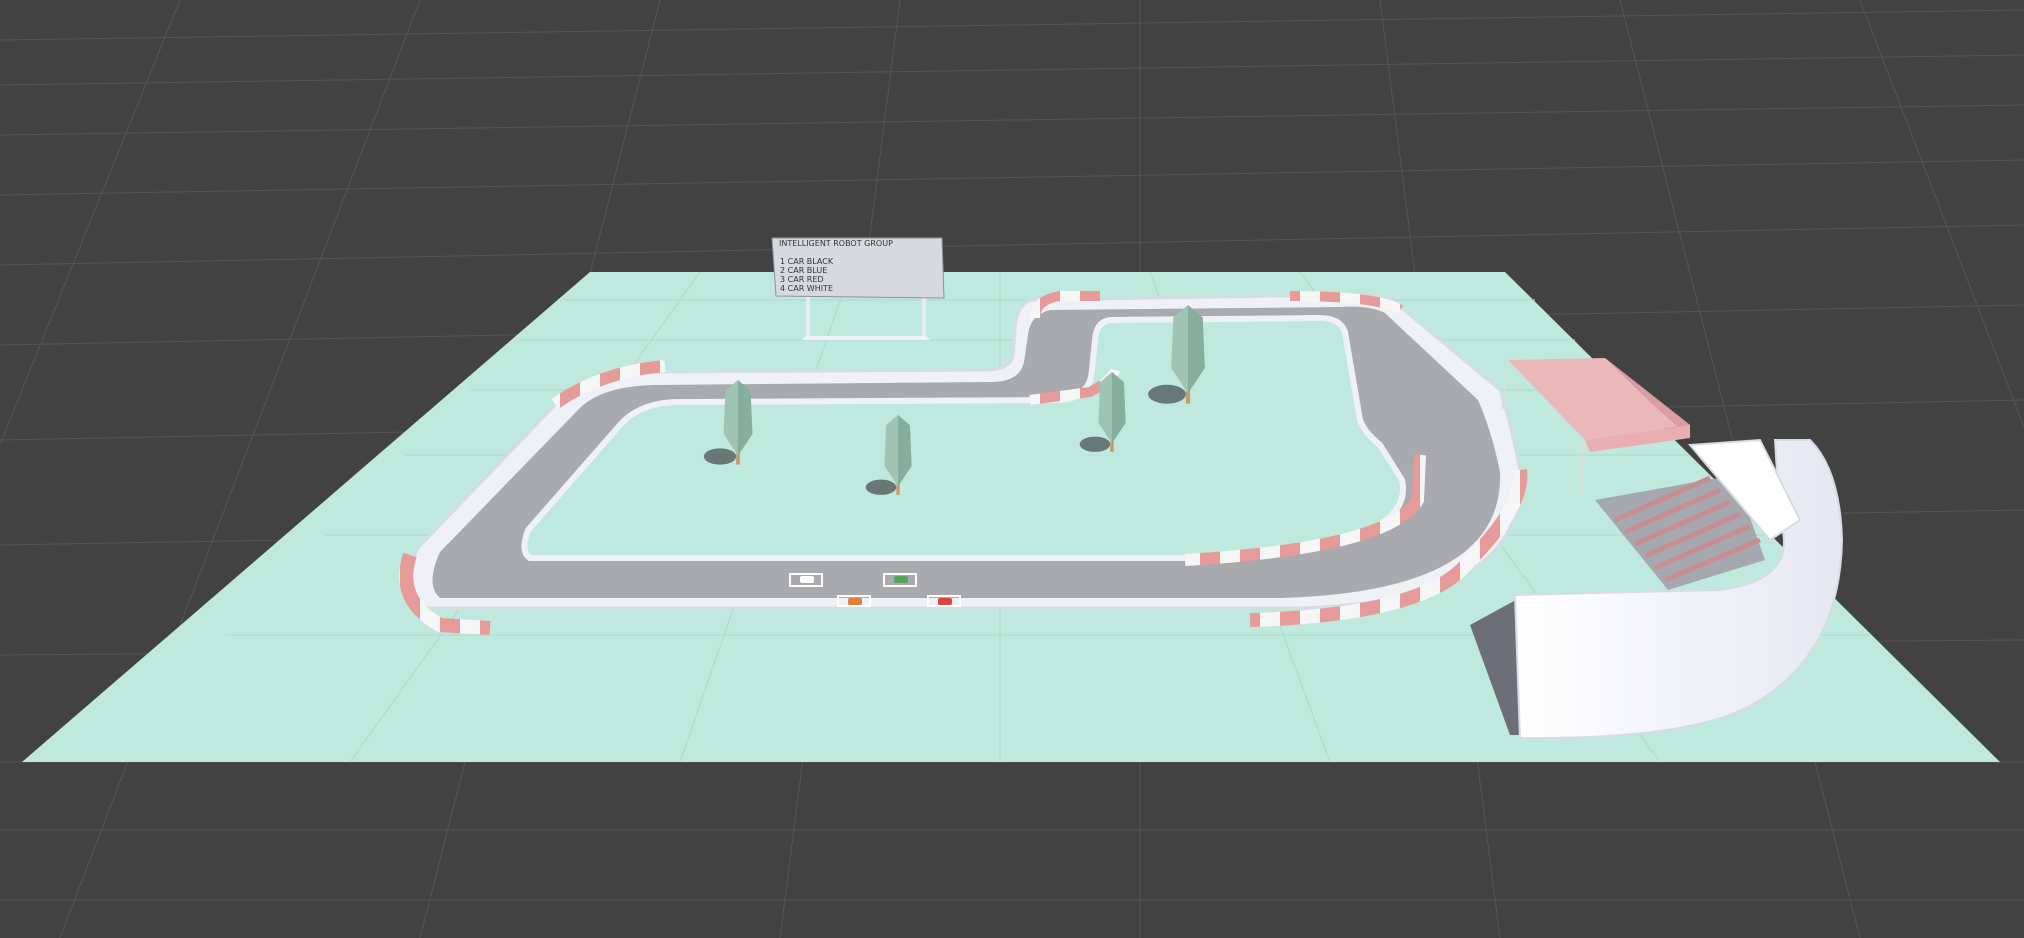 The height and width of the screenshot is (938, 2024). I want to click on car-red, so click(945, 601).